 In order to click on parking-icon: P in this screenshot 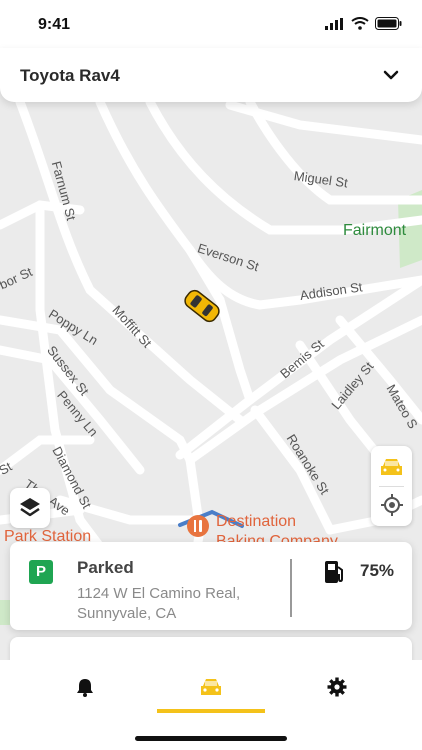, I will do `click(41, 572)`.